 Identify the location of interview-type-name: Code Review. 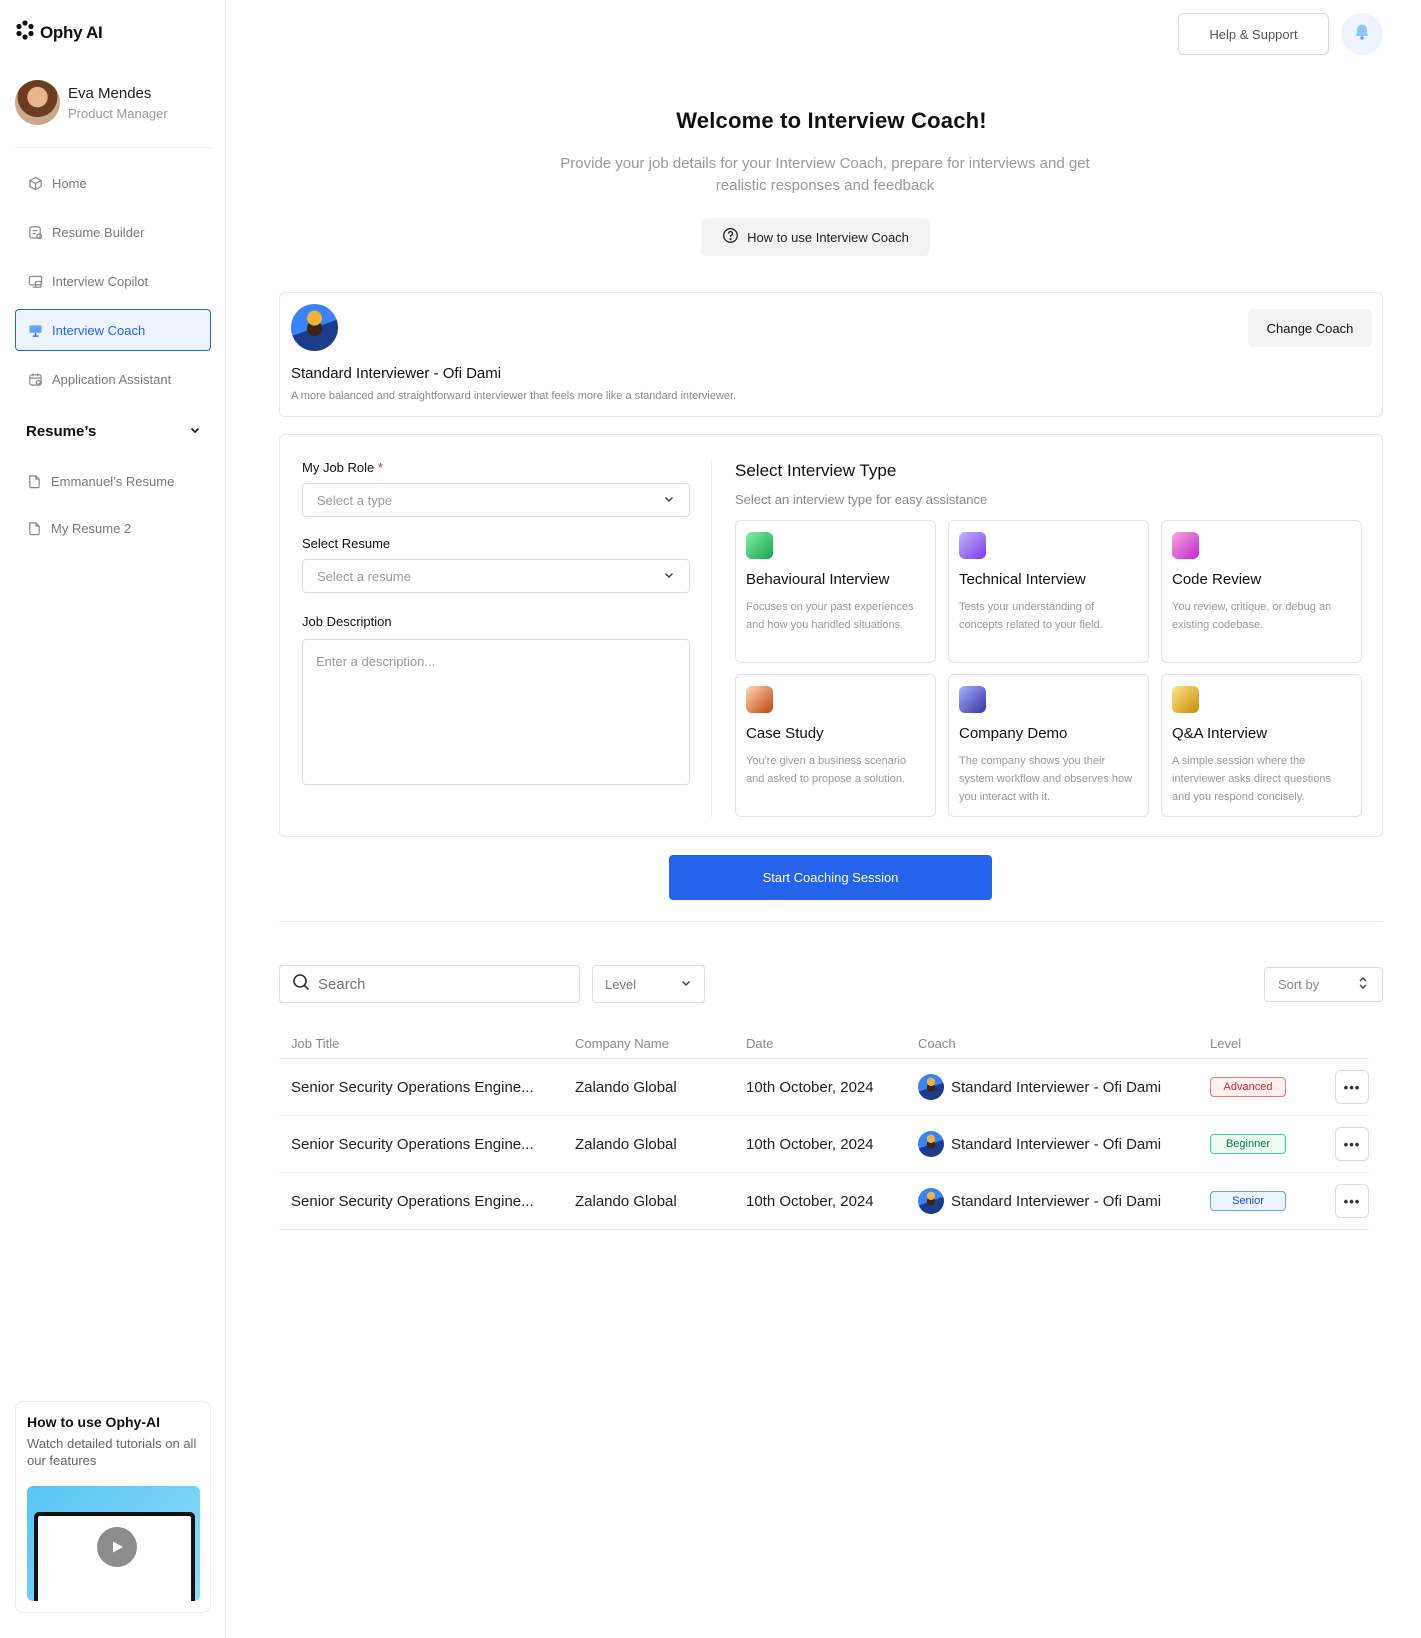
(1217, 579).